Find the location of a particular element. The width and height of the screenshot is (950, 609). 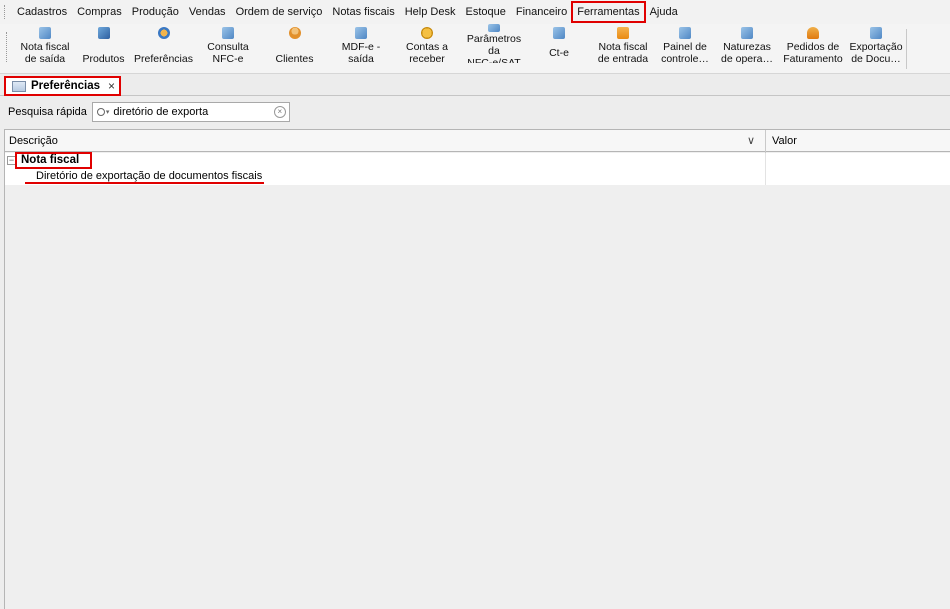

invoice-icon is located at coordinates (45, 33).